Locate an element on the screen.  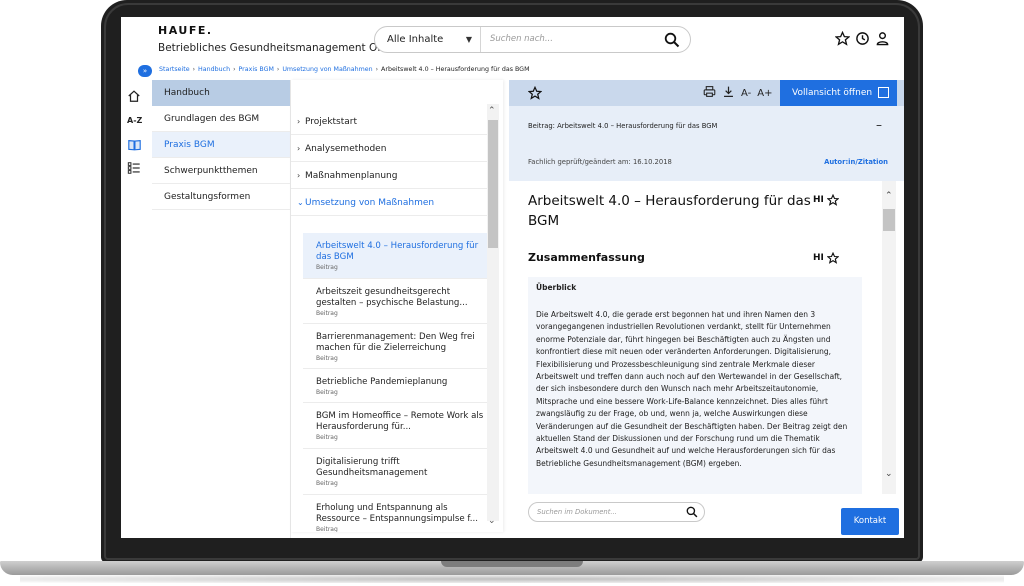
tree-section-umsetzung: ⌄Umsetzung von Maßnahmen is located at coordinates (389, 202).